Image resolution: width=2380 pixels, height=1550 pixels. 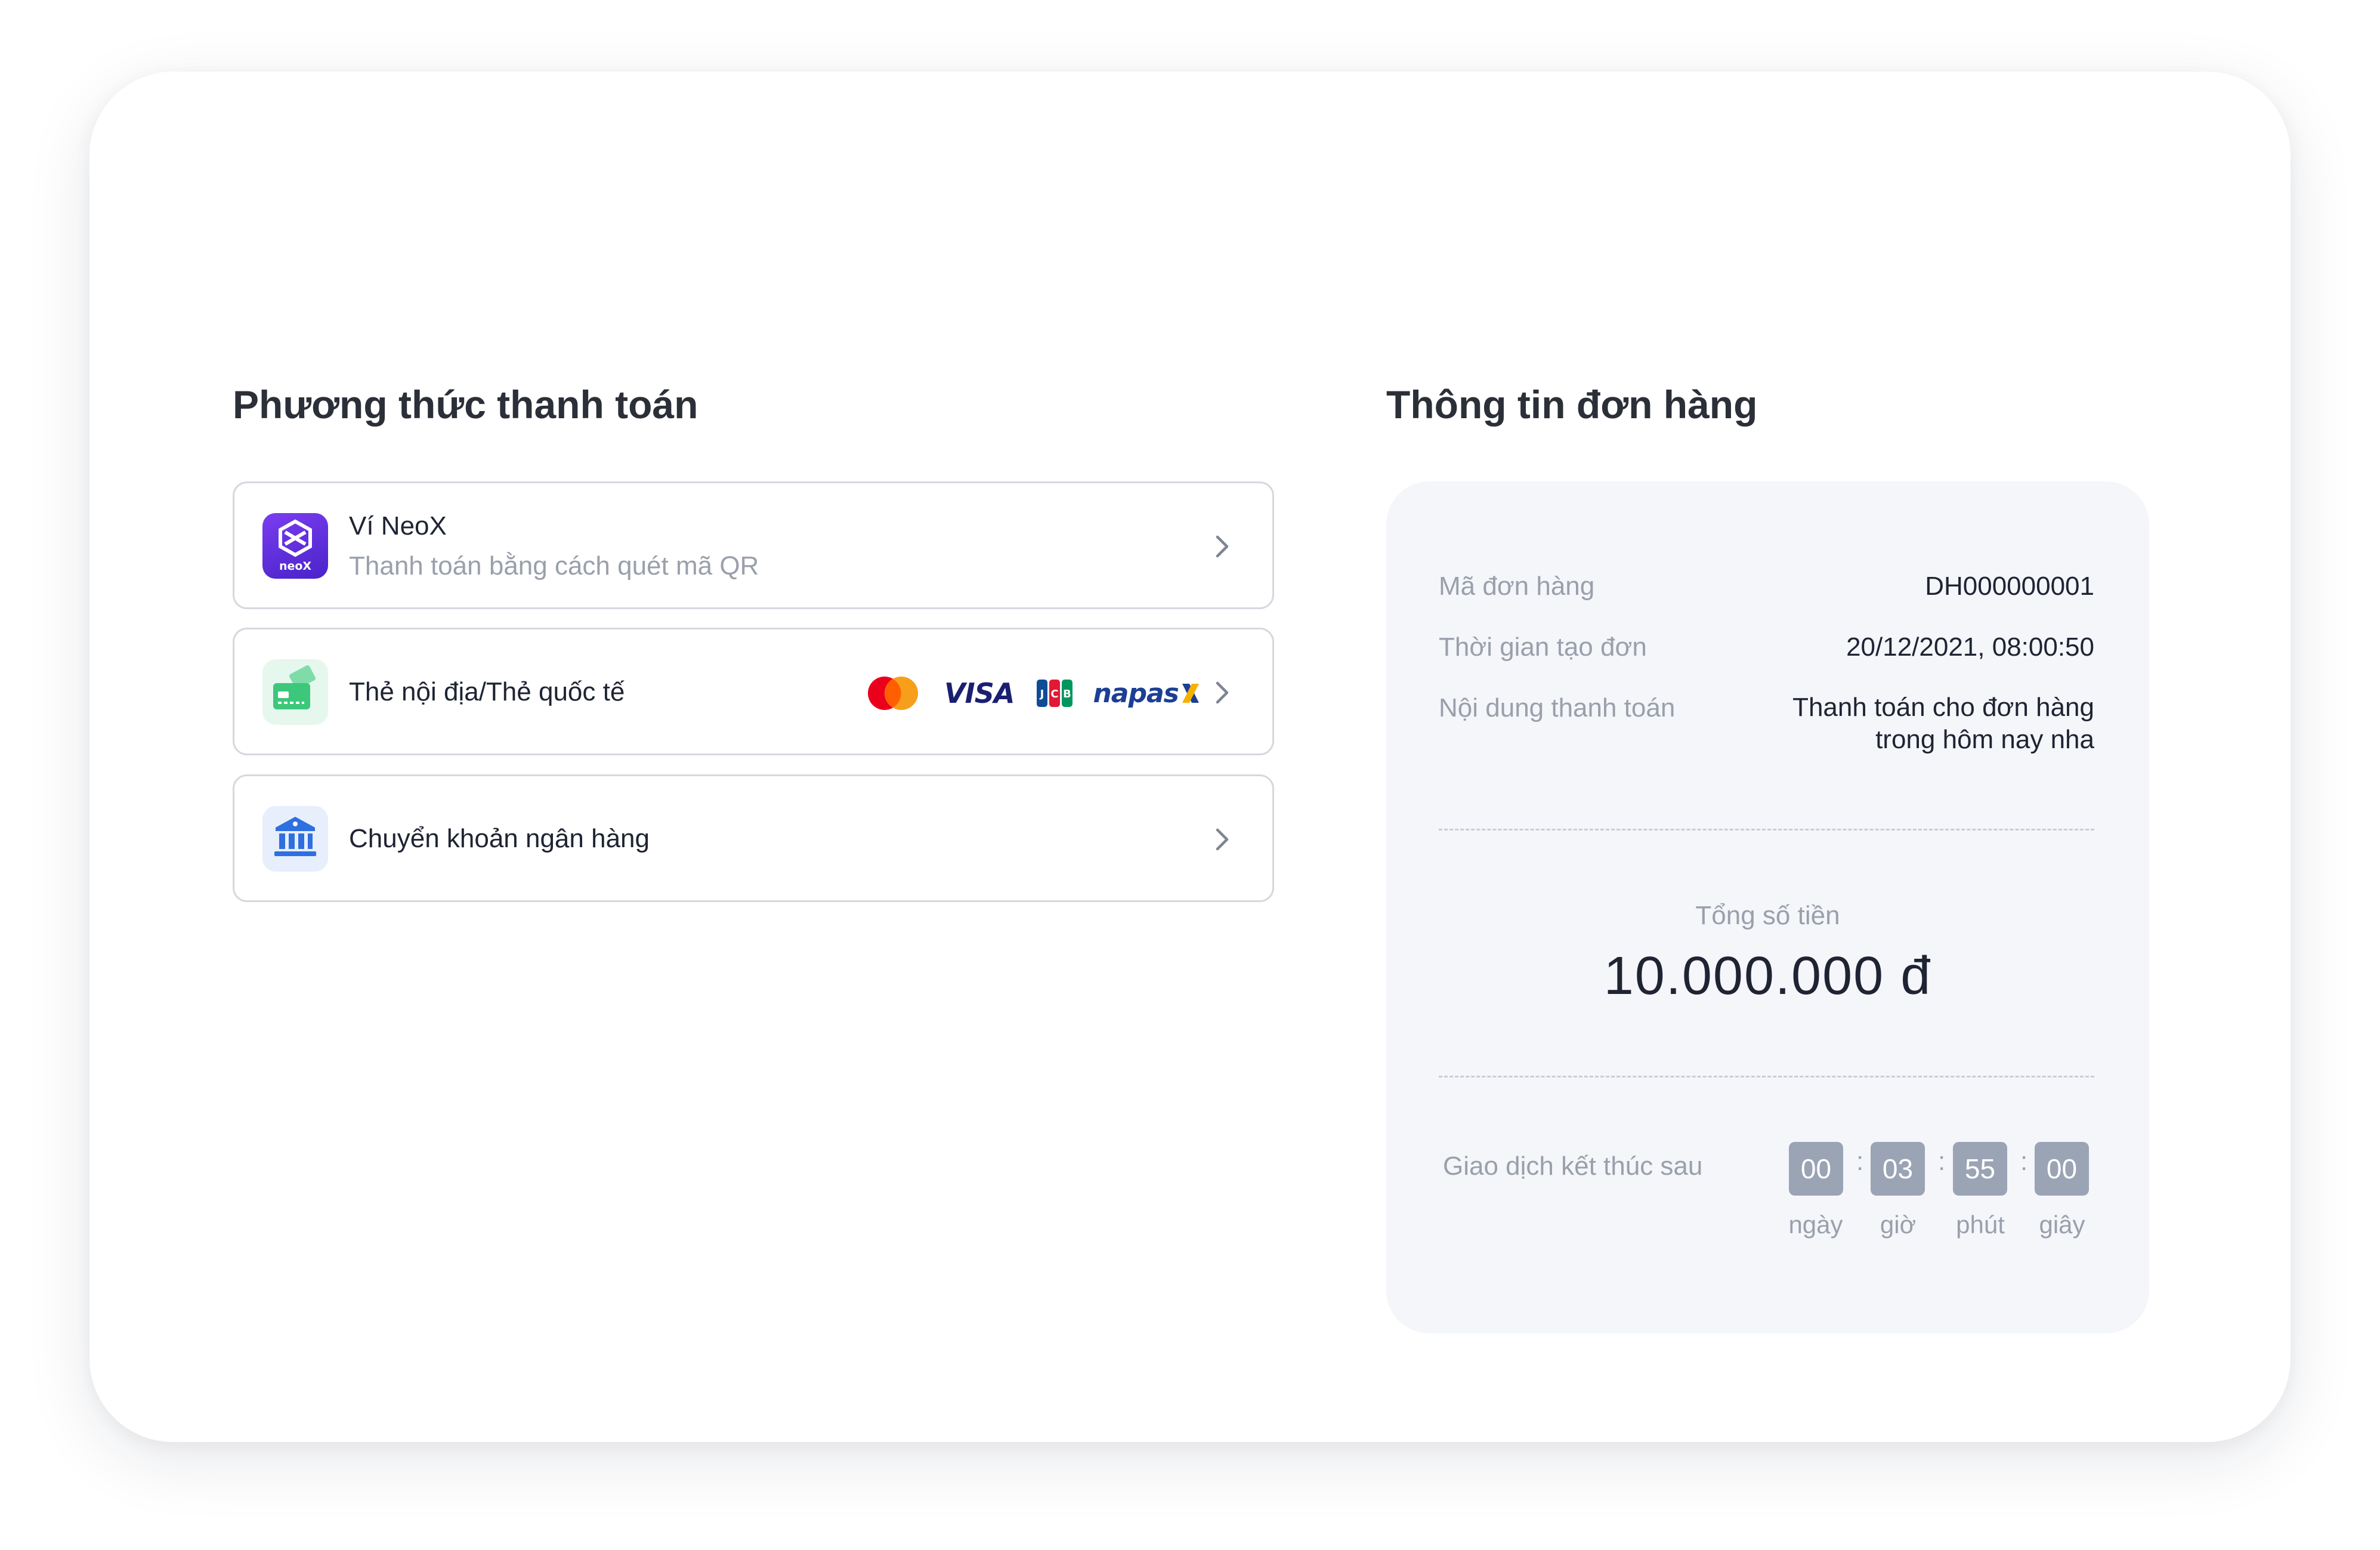 What do you see at coordinates (2062, 1225) in the screenshot?
I see `countdown-unit-seconds: giây` at bounding box center [2062, 1225].